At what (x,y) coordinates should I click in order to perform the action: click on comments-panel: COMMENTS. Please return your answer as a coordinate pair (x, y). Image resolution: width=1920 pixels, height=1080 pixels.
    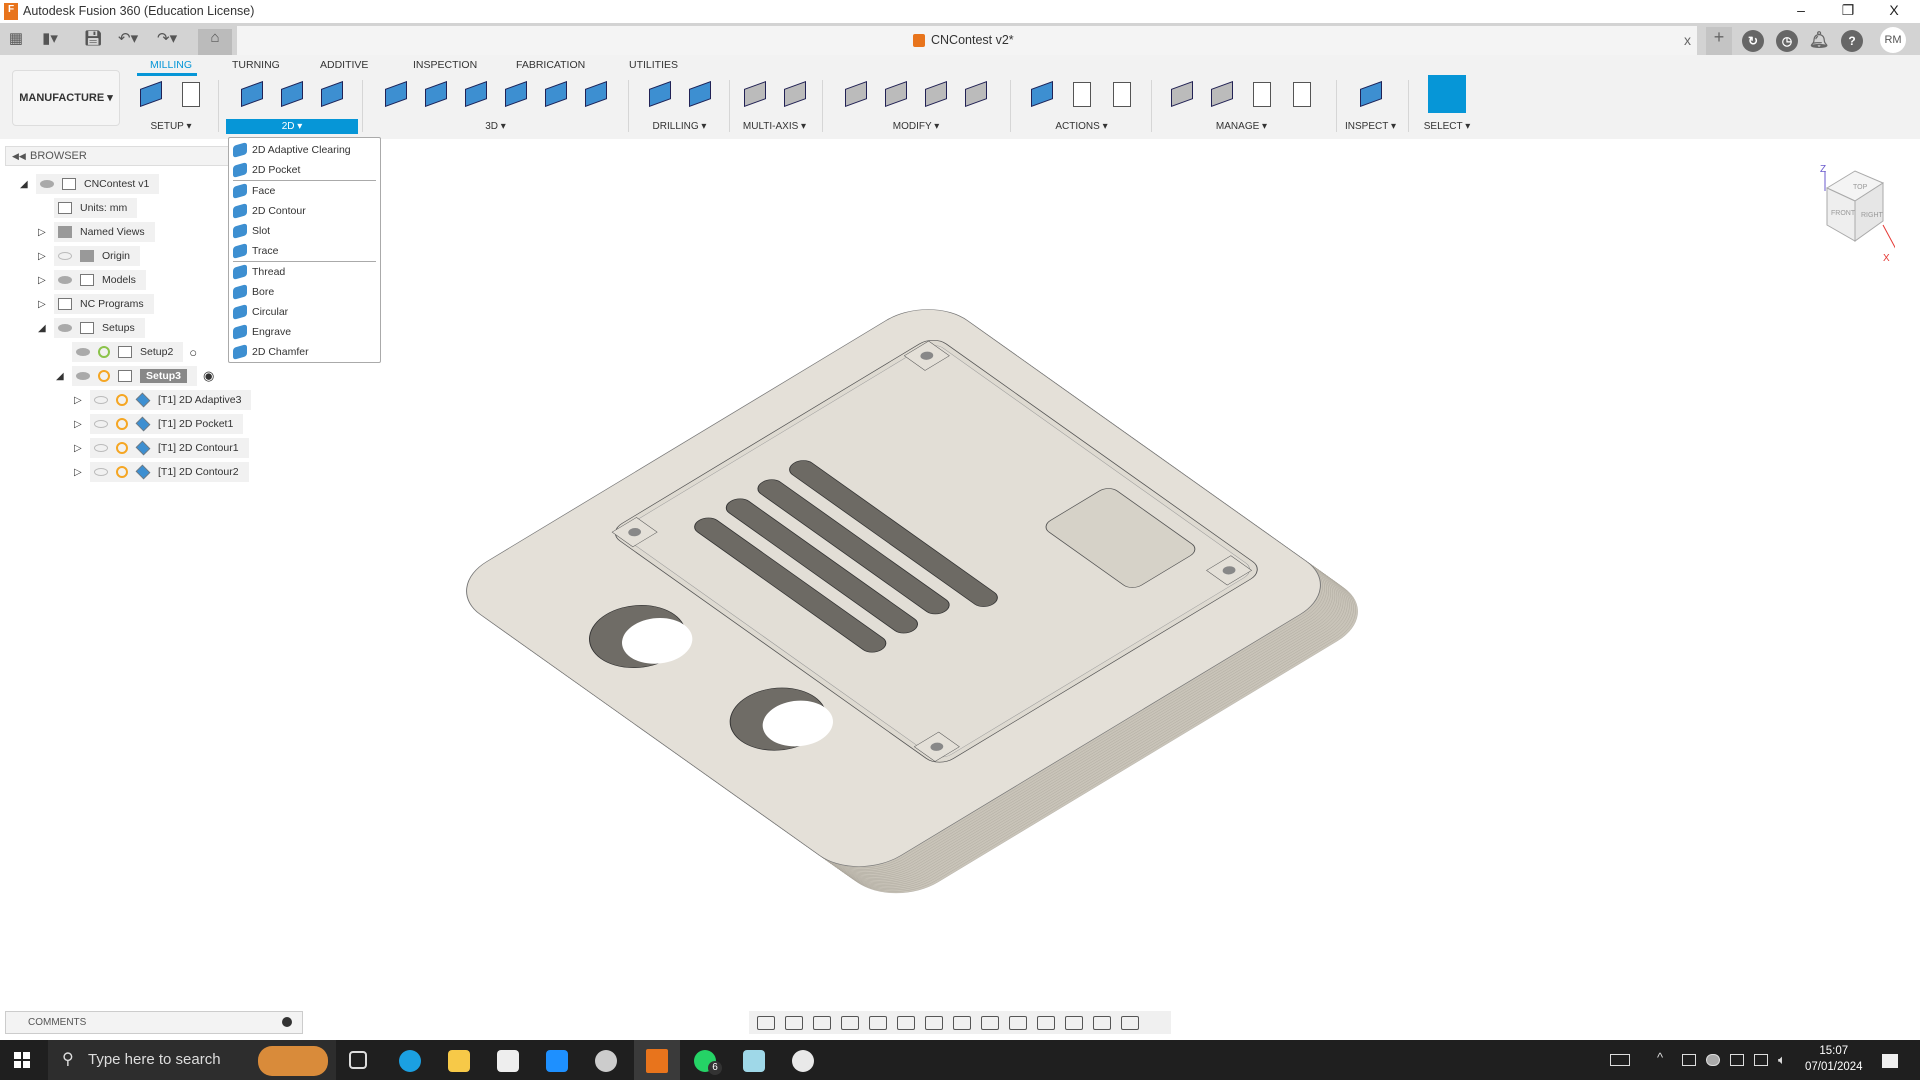
    Looking at the image, I should click on (154, 1022).